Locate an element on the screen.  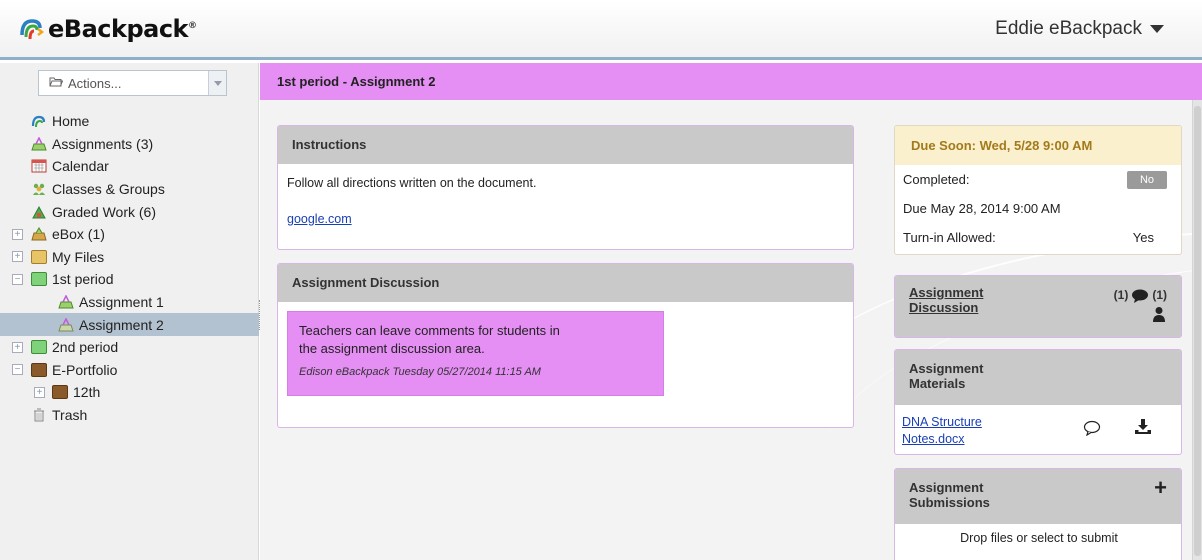
sidebar-item-calendar: Calendar is located at coordinates (129, 166).